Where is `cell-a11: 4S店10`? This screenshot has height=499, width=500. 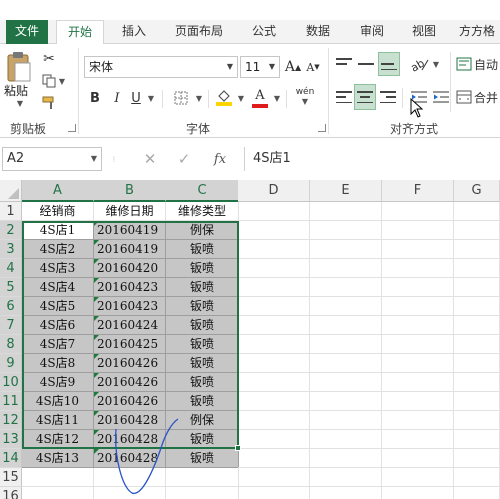
cell-a11: 4S店10 is located at coordinates (58, 401).